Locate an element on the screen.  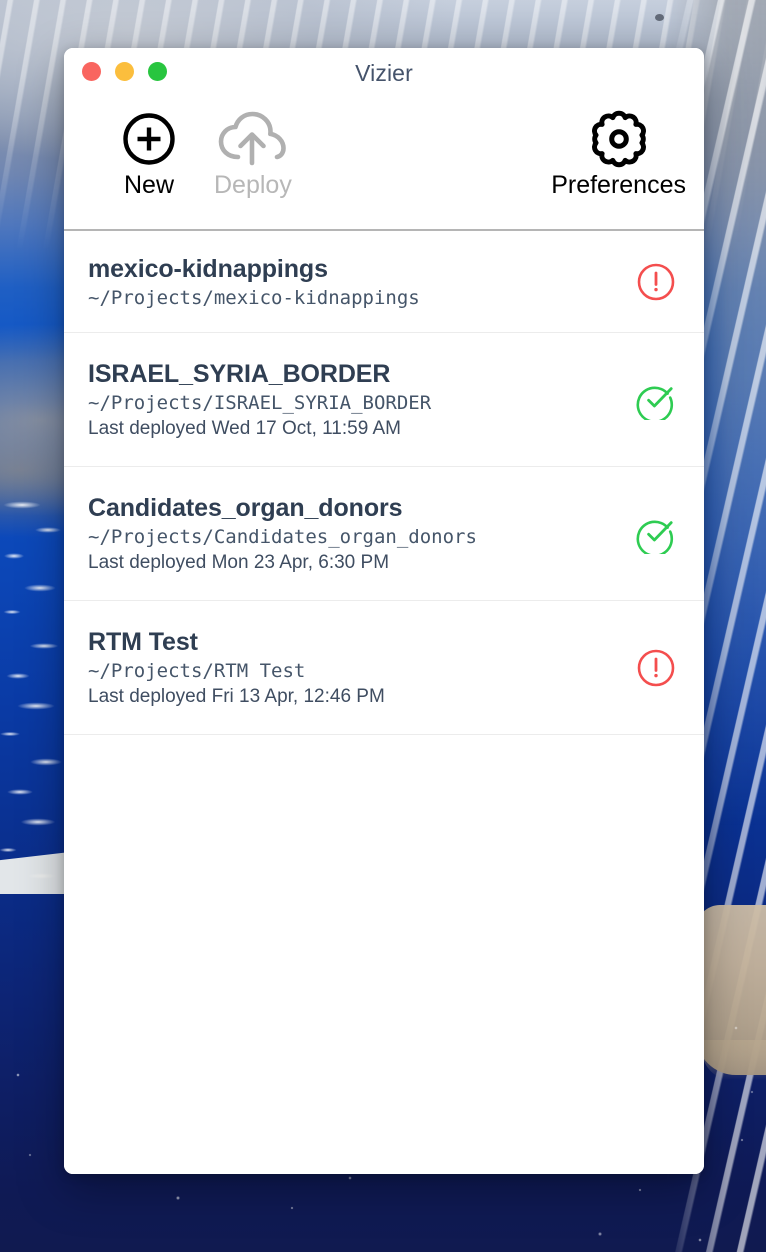
toolbar: New Deploy Preferences is located at coordinates (384, 165).